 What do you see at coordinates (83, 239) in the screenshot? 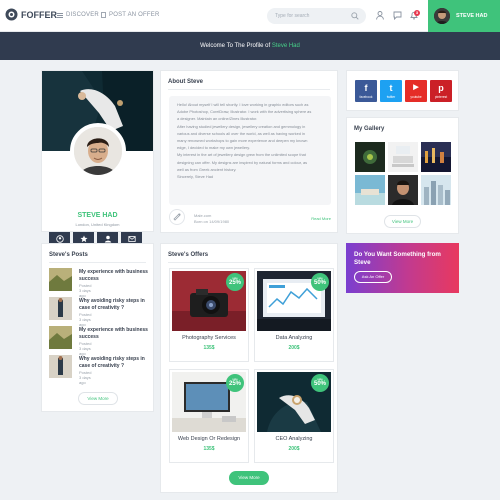
I see `star-icon` at bounding box center [83, 239].